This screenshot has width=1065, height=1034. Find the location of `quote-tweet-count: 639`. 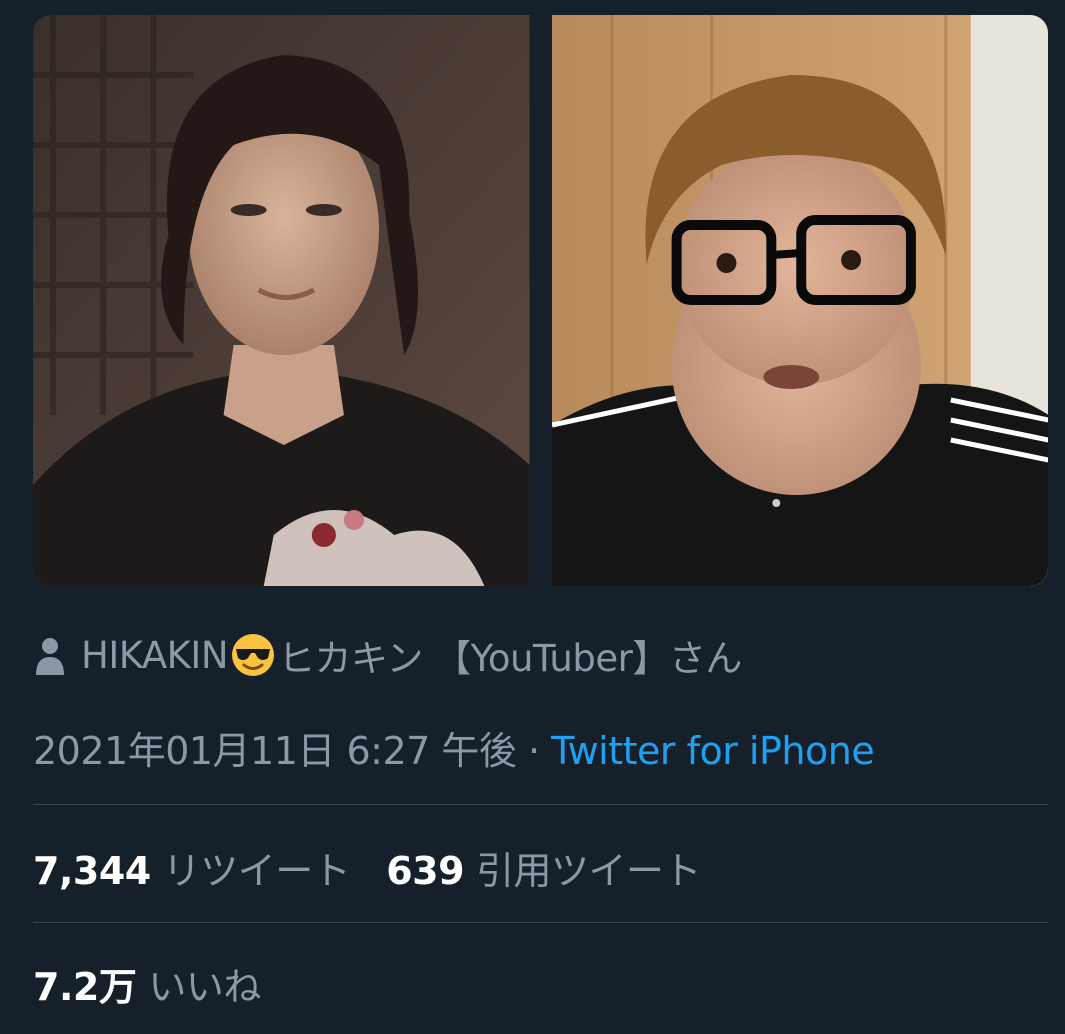

quote-tweet-count: 639 is located at coordinates (425, 871).